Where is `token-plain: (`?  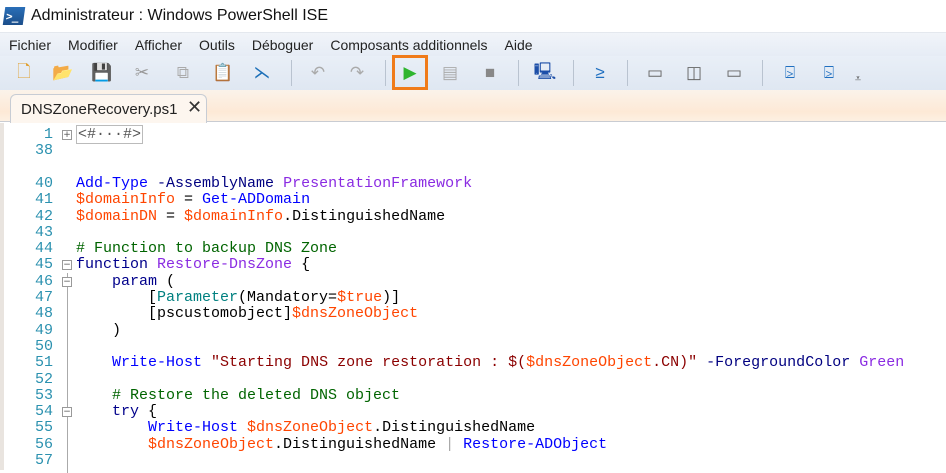
token-plain: ( is located at coordinates (166, 281).